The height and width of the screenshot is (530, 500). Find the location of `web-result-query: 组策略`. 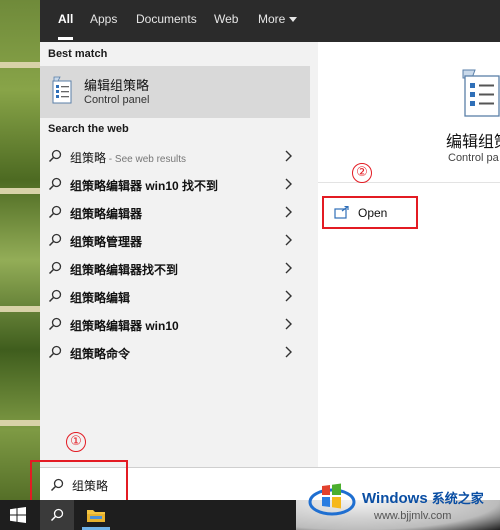

web-result-query: 组策略 is located at coordinates (88, 158).